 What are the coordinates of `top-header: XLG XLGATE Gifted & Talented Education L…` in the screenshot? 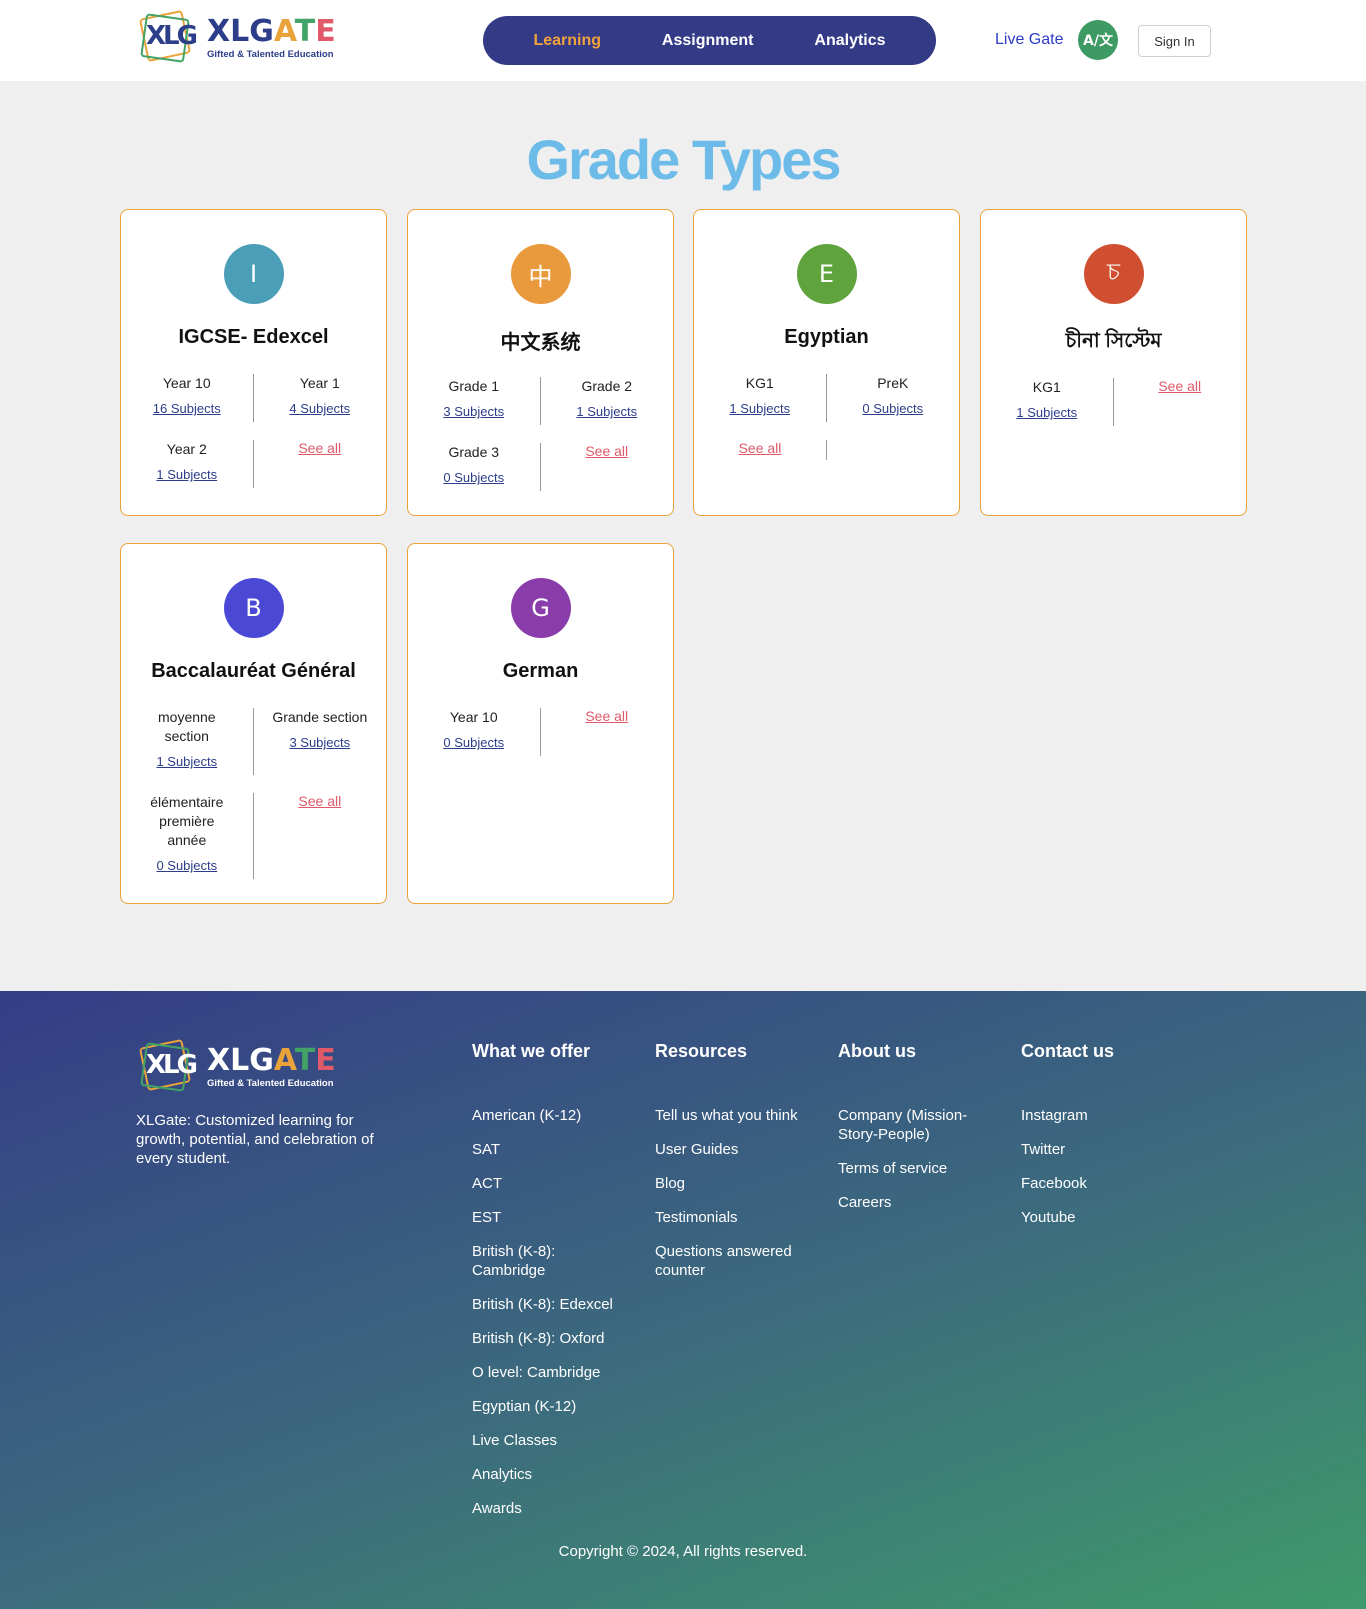 It's located at (683, 40).